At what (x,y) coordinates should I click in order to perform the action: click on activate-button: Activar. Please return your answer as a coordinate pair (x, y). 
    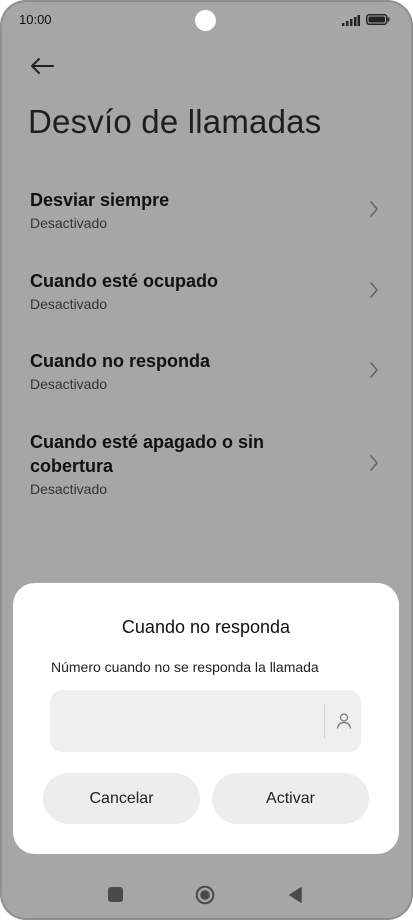
    Looking at the image, I should click on (290, 798).